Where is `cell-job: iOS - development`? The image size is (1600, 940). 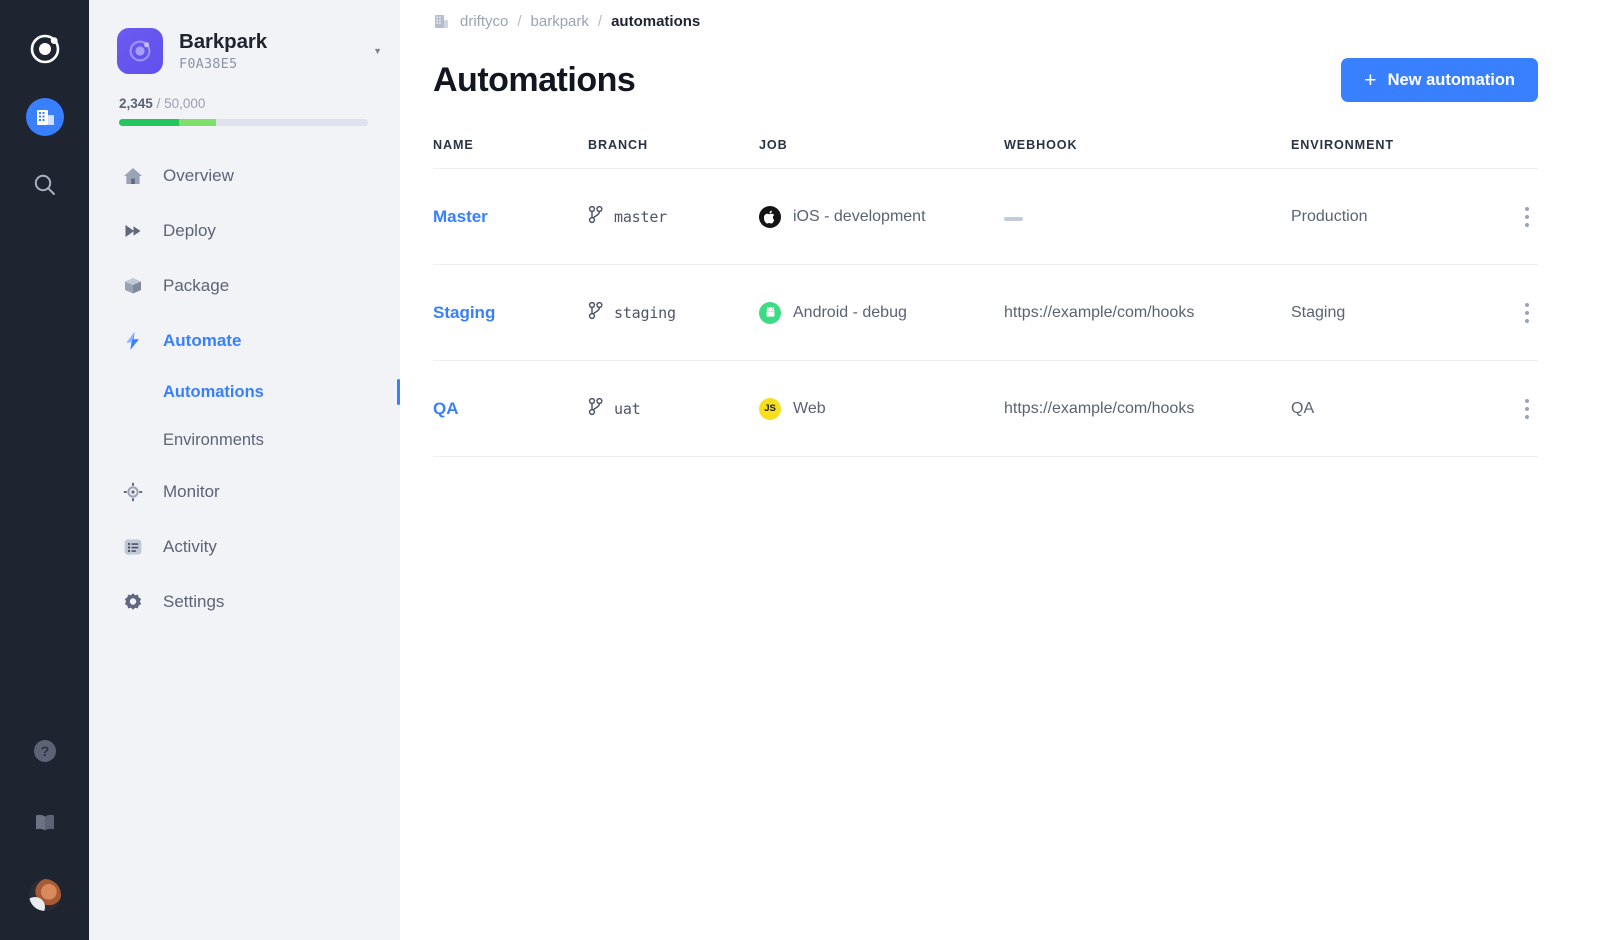 cell-job: iOS - development is located at coordinates (881, 216).